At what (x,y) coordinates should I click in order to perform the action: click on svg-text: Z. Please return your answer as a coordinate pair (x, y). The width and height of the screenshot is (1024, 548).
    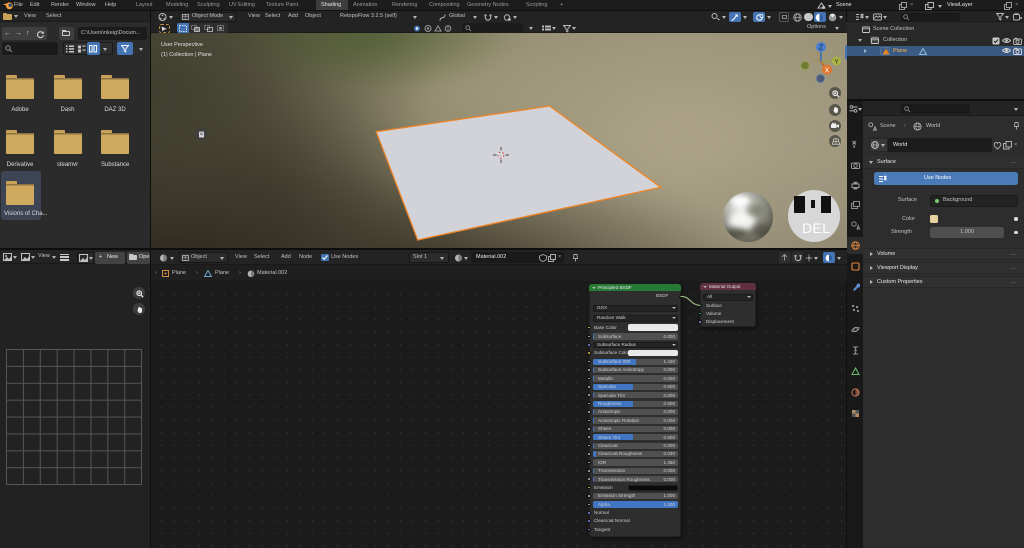
    Looking at the image, I should click on (821, 48).